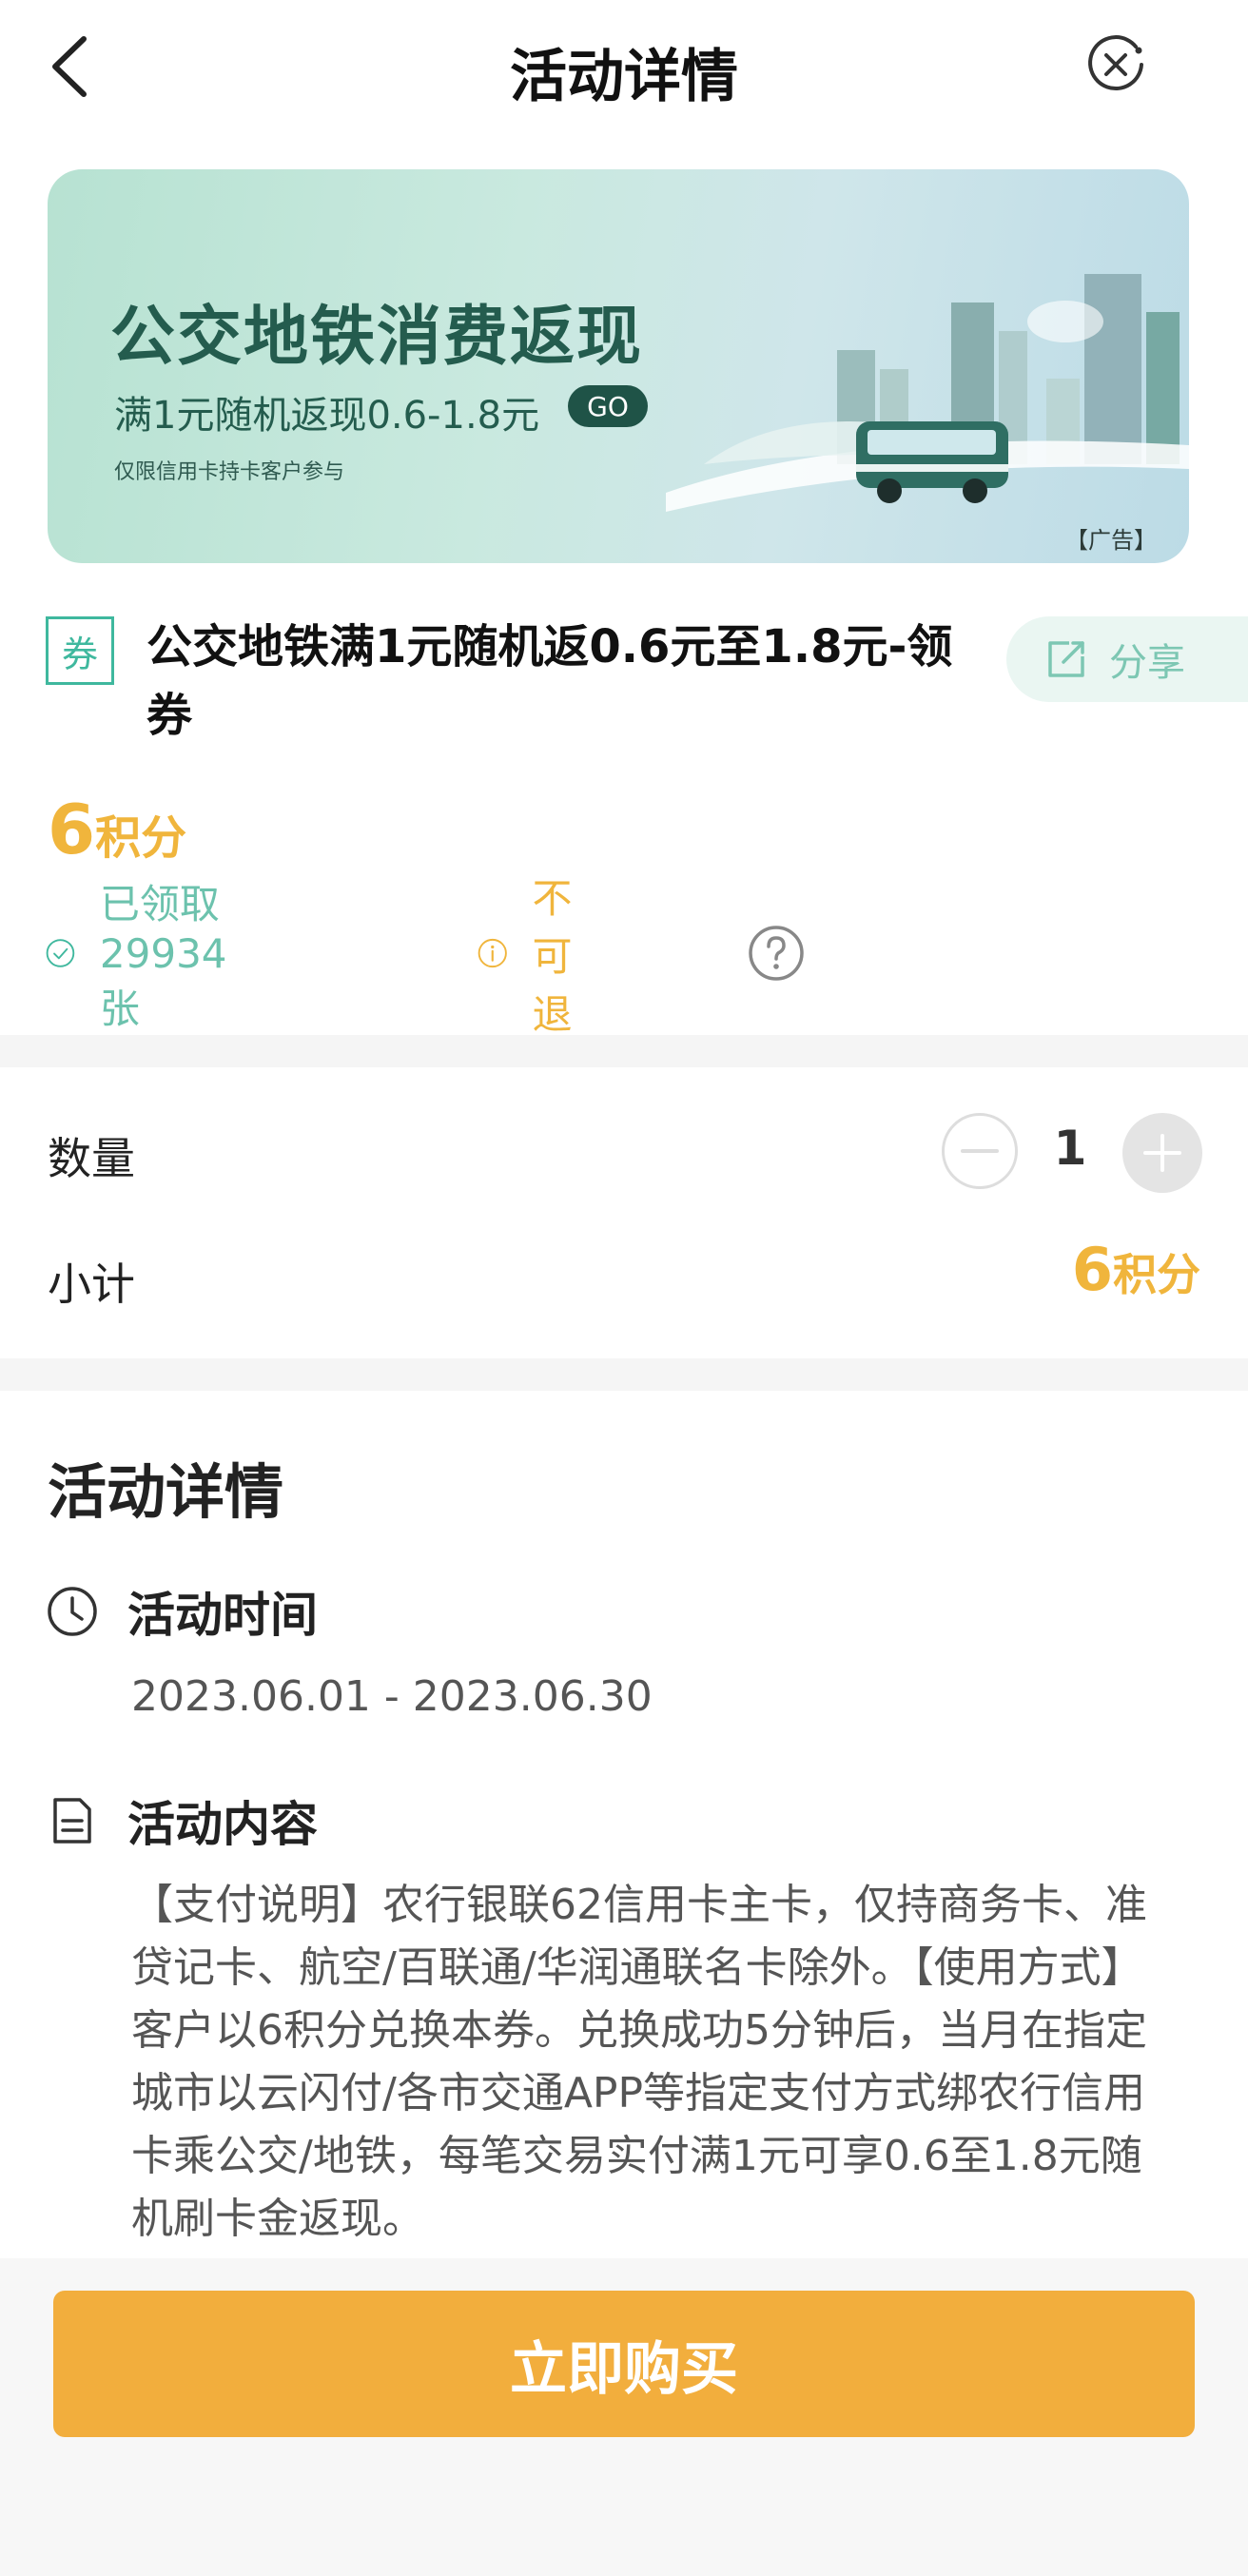  I want to click on content-heading-row: 活动内容, so click(182, 1821).